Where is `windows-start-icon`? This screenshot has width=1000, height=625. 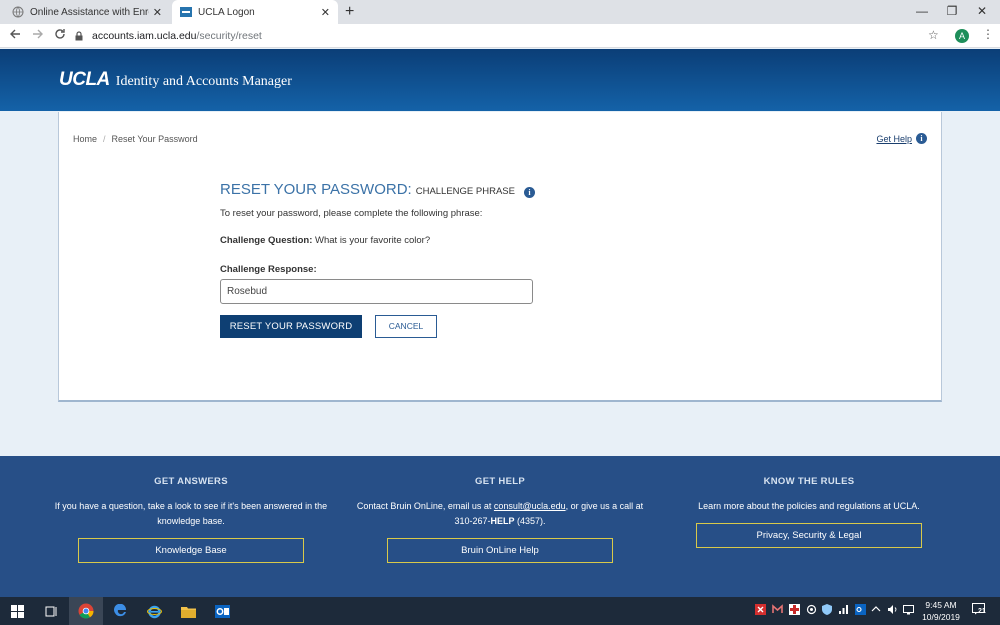 windows-start-icon is located at coordinates (17, 611).